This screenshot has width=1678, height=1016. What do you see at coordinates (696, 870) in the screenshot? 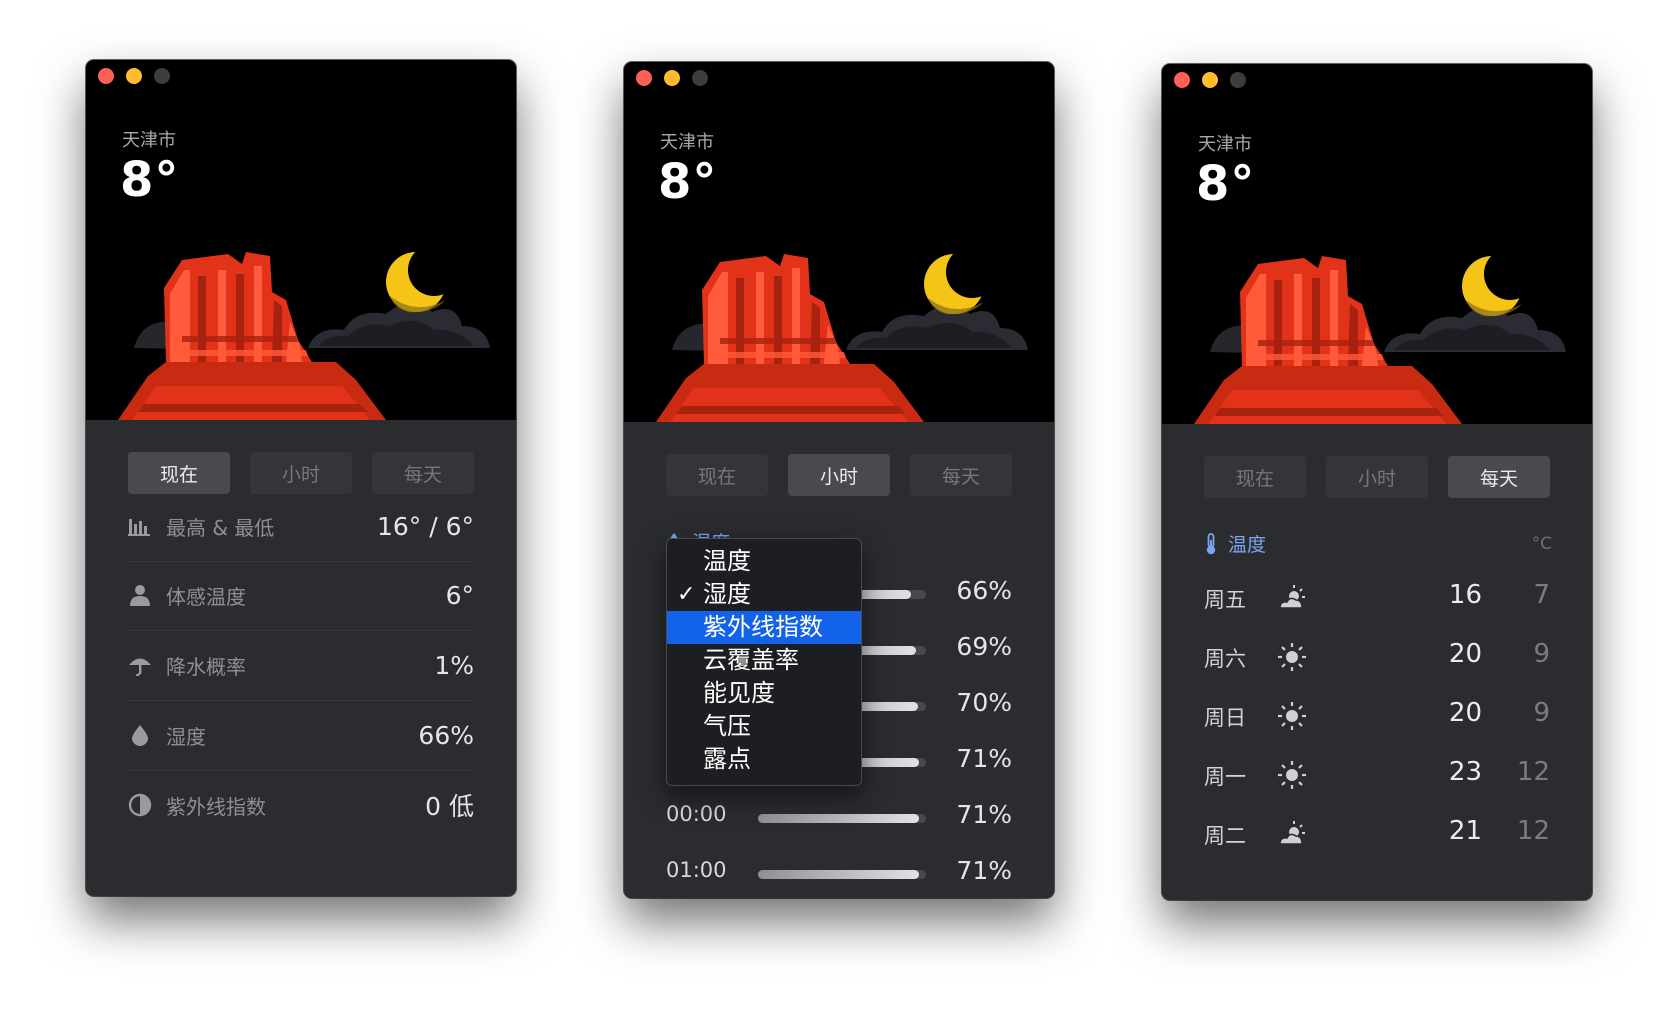
I see `hour-time: 01:00` at bounding box center [696, 870].